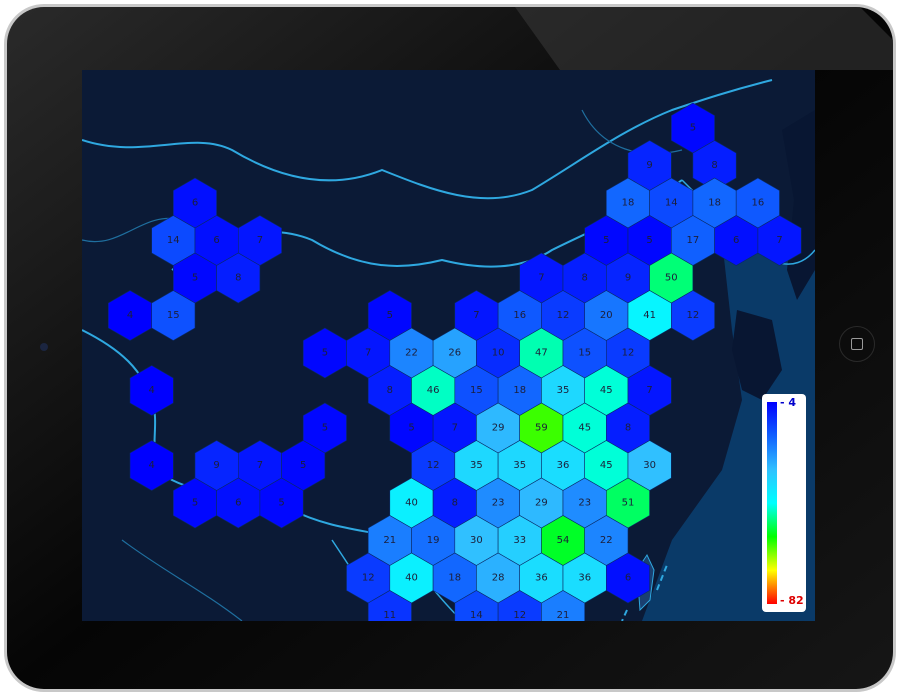  What do you see at coordinates (433, 390) in the screenshot?
I see `hex-value-label: 46` at bounding box center [433, 390].